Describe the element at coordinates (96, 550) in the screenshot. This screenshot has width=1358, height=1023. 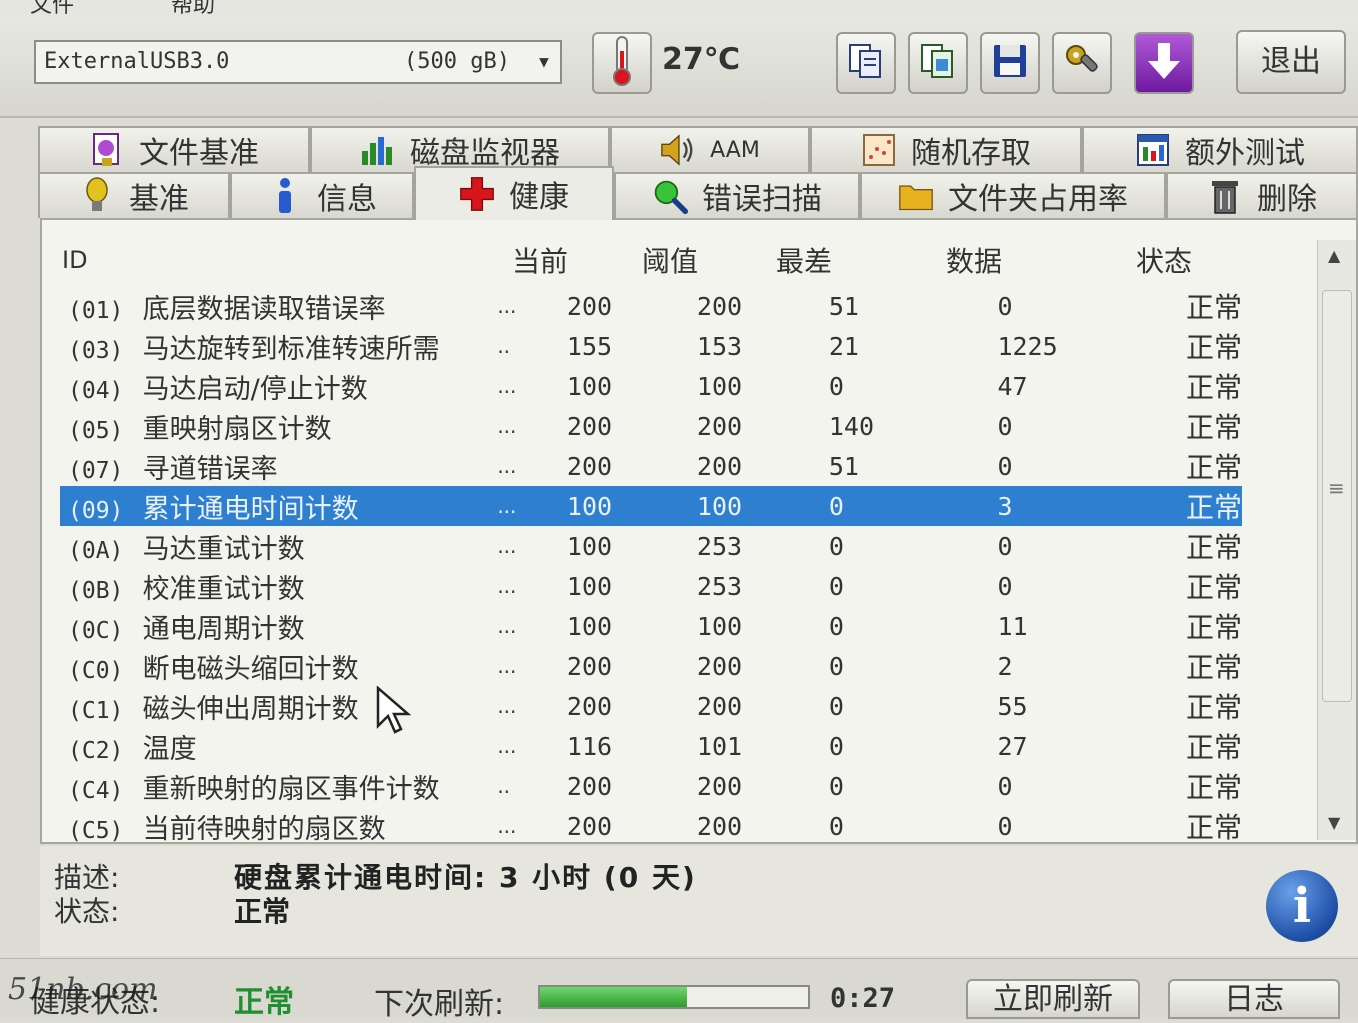
I see `attribute-id: (0A)` at that location.